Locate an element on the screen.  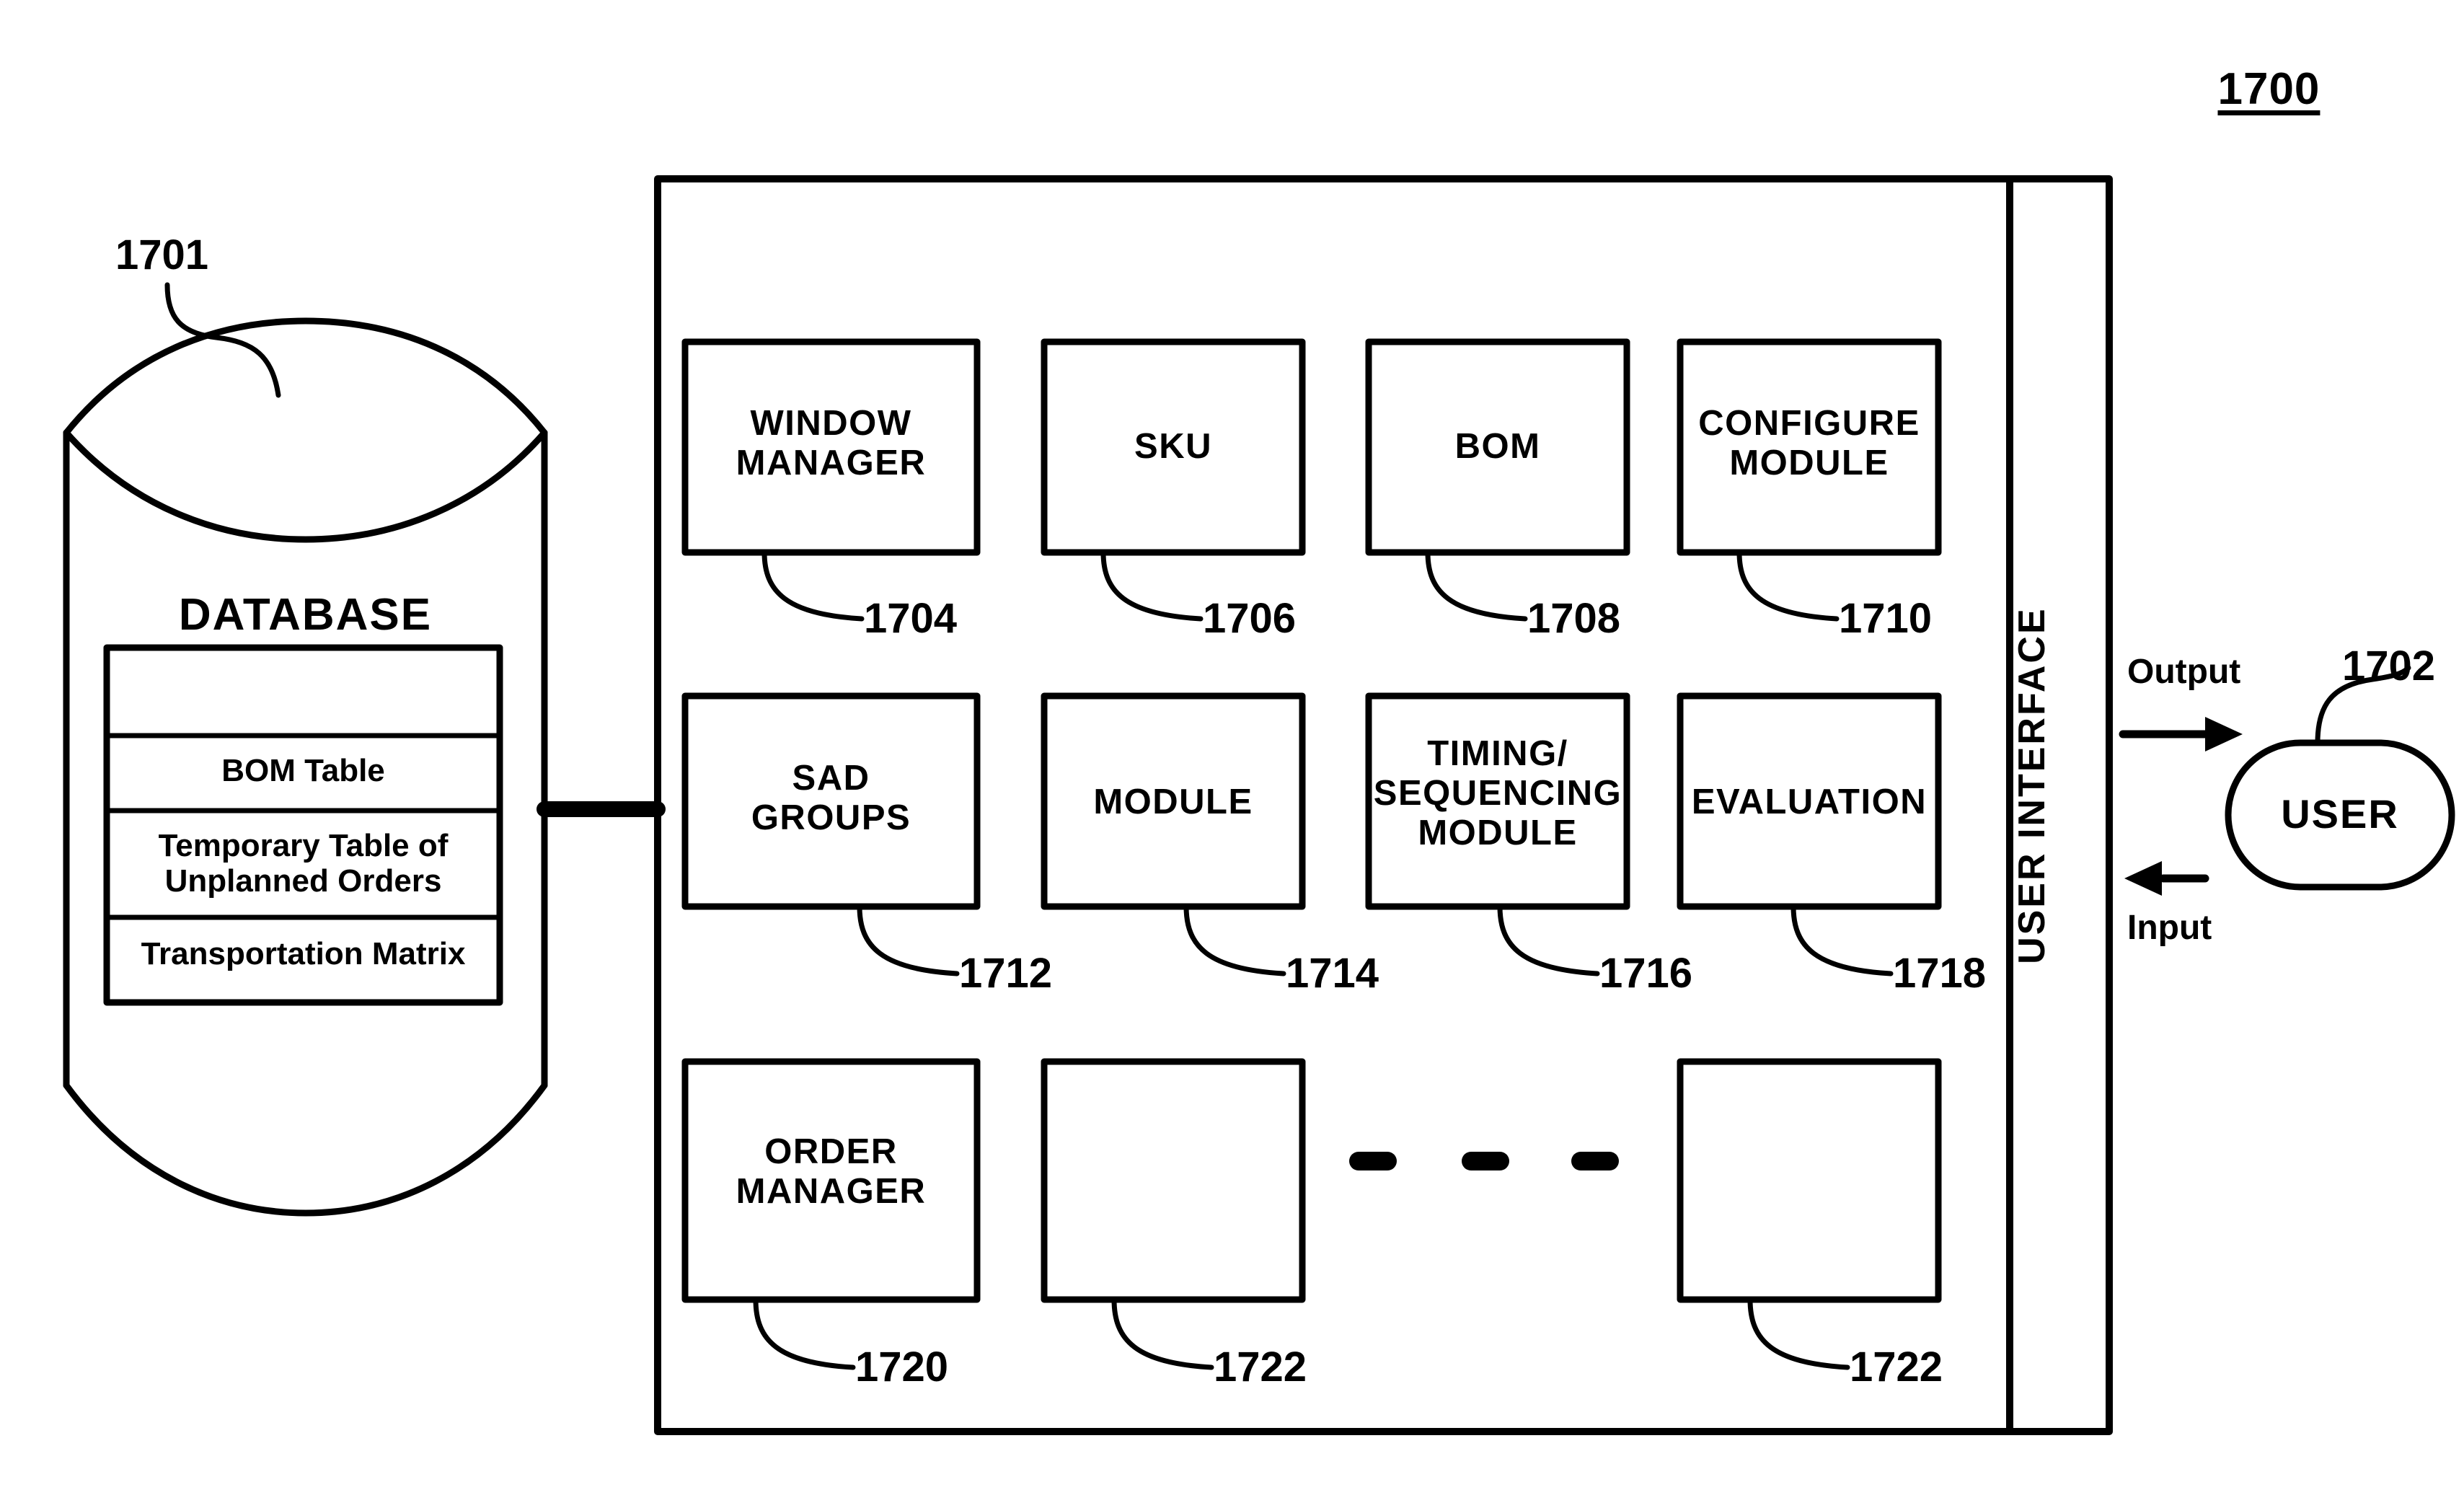
output-arrow-head is located at coordinates (2224, 734).